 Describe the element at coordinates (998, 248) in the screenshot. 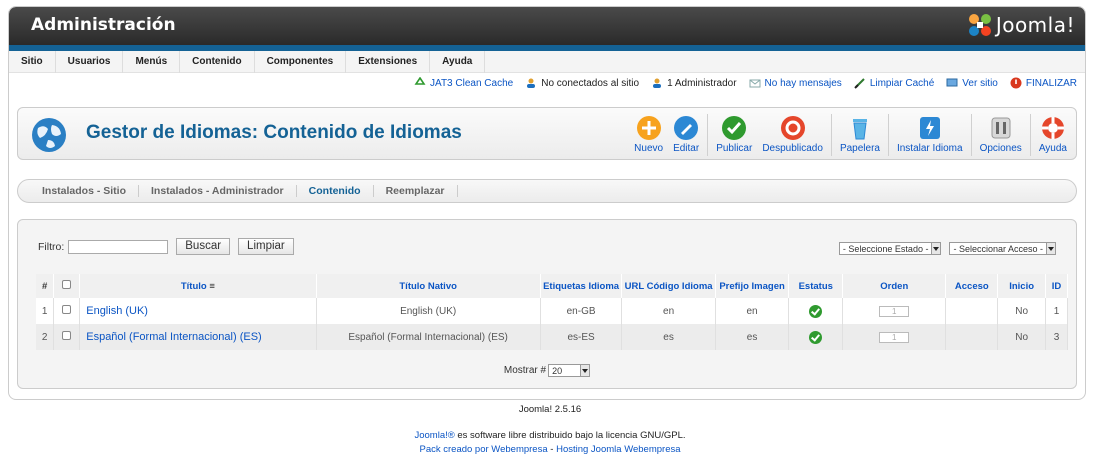

I see `access-select-value: - Seleccionar Acceso -` at that location.